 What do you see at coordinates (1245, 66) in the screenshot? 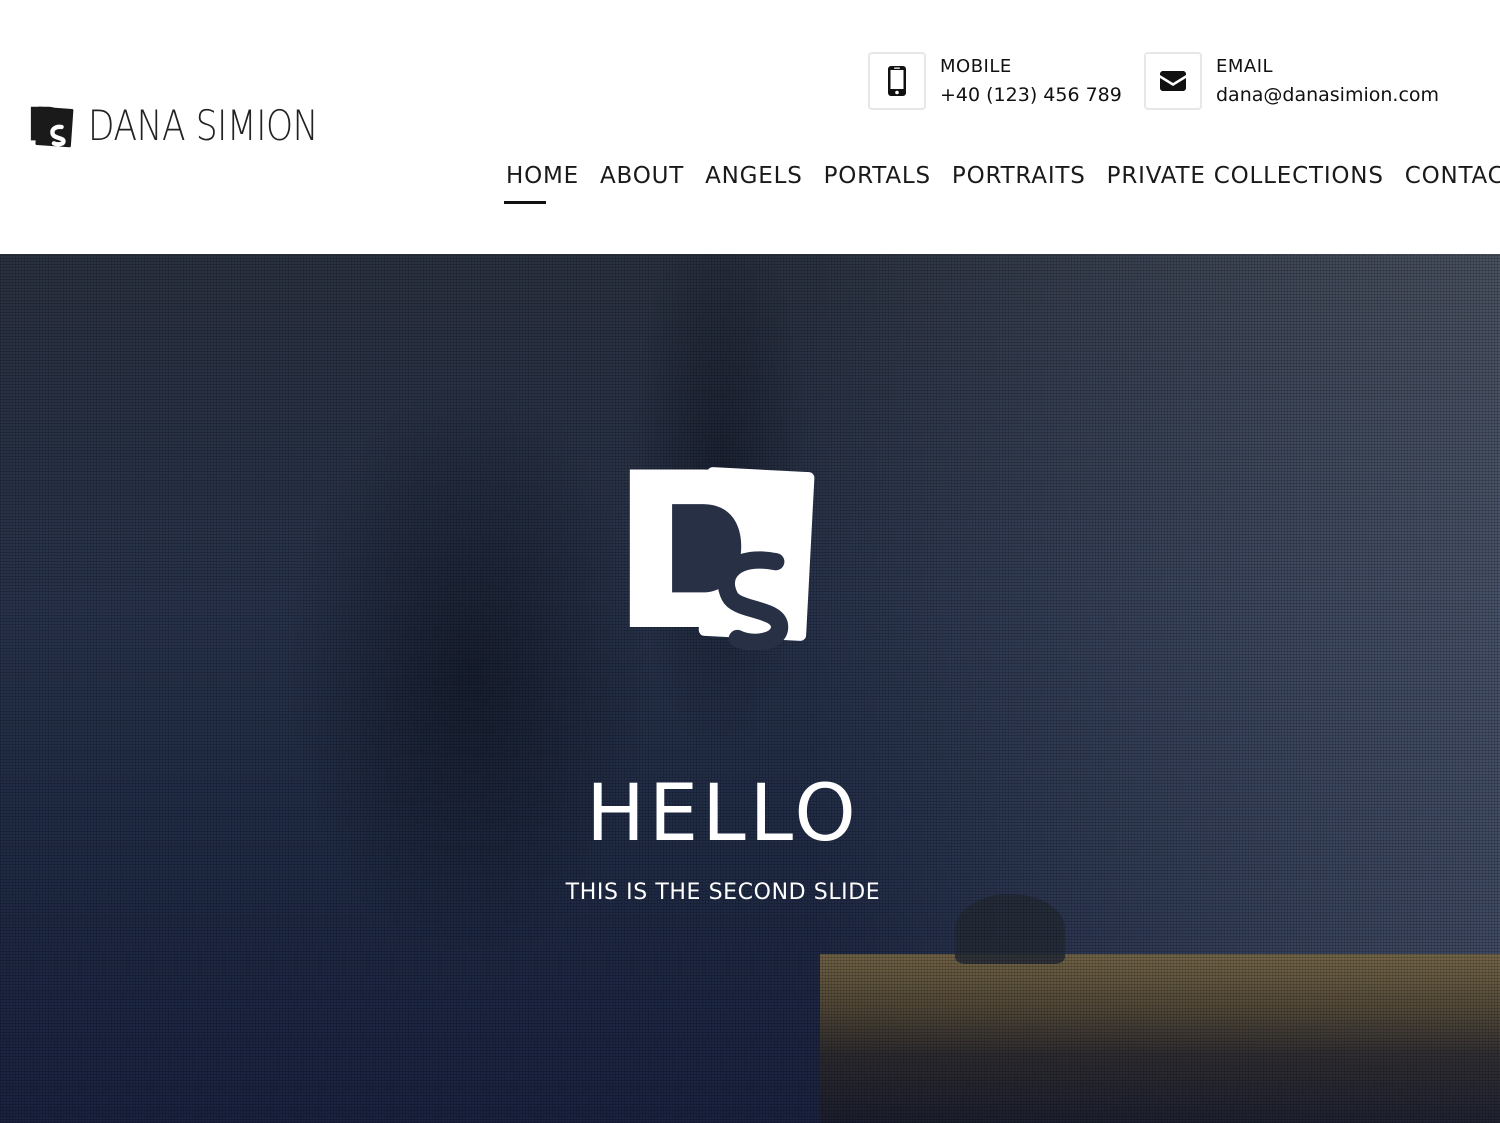
I see `email-label: EMAIL` at bounding box center [1245, 66].